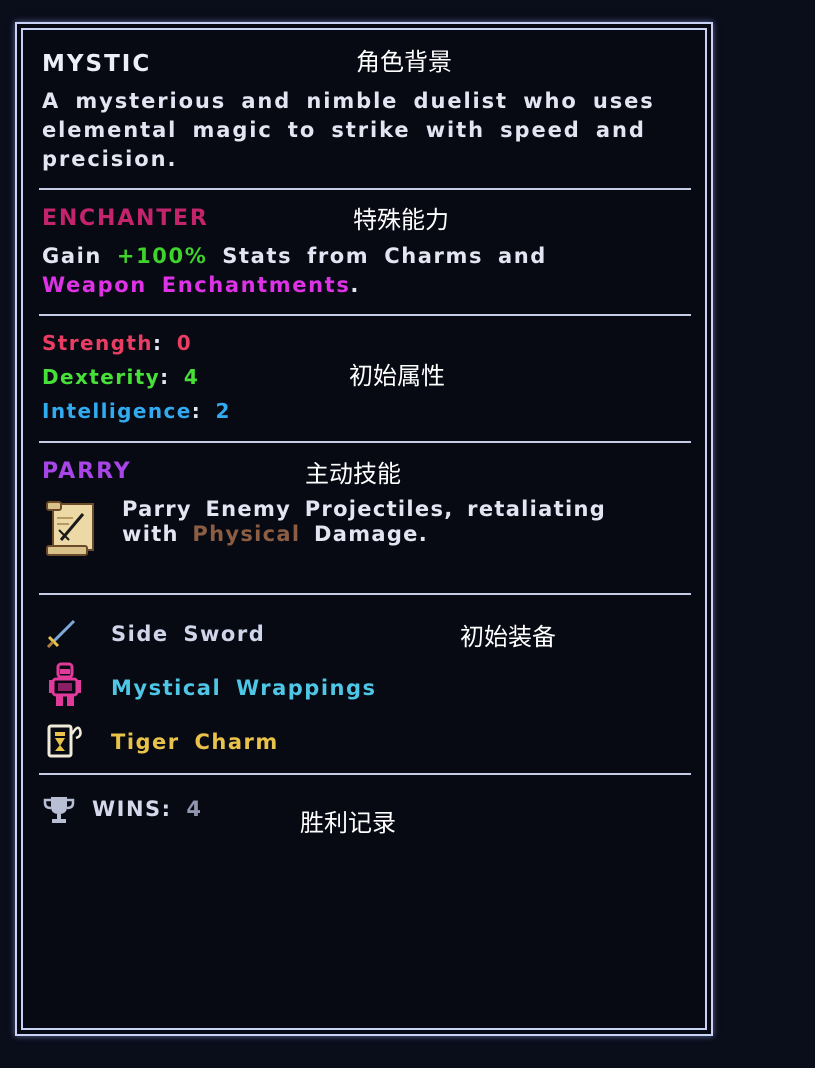 This screenshot has width=815, height=1068. I want to click on sword-icon, so click(62, 633).